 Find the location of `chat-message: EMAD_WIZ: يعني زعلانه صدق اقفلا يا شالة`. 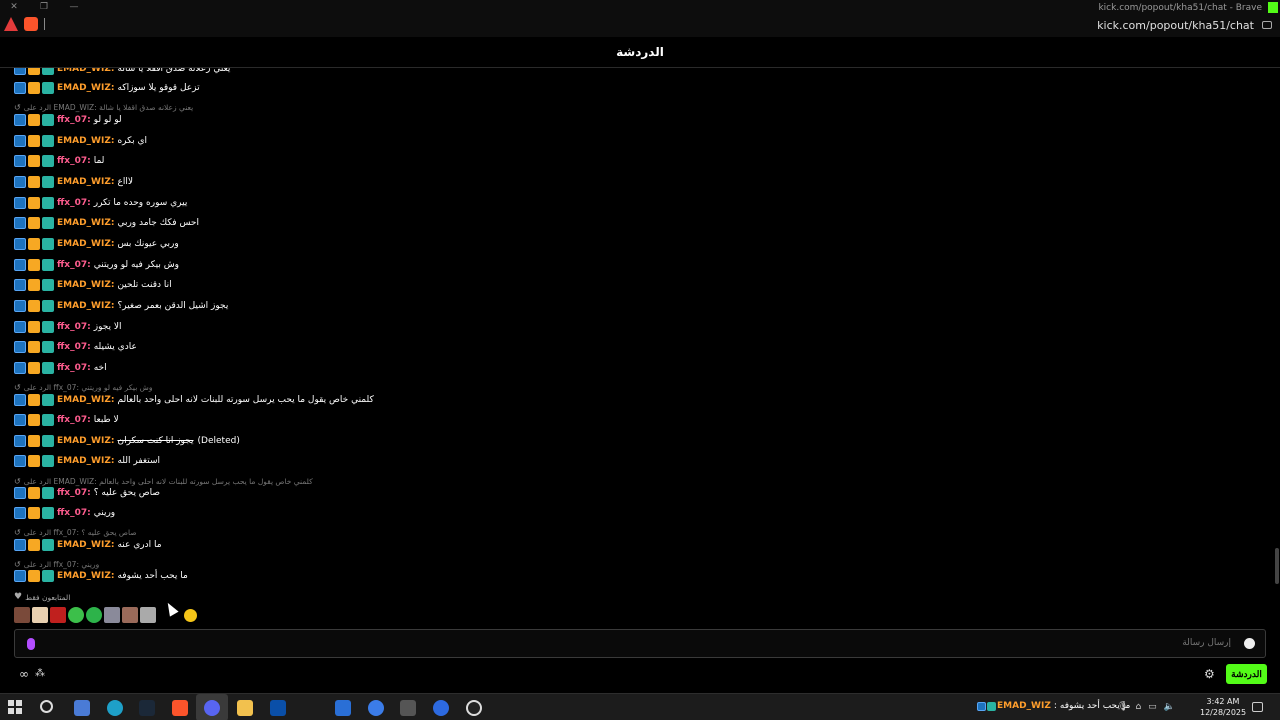

chat-message: EMAD_WIZ: يعني زعلانه صدق اقفلا يا شالة is located at coordinates (122, 72).